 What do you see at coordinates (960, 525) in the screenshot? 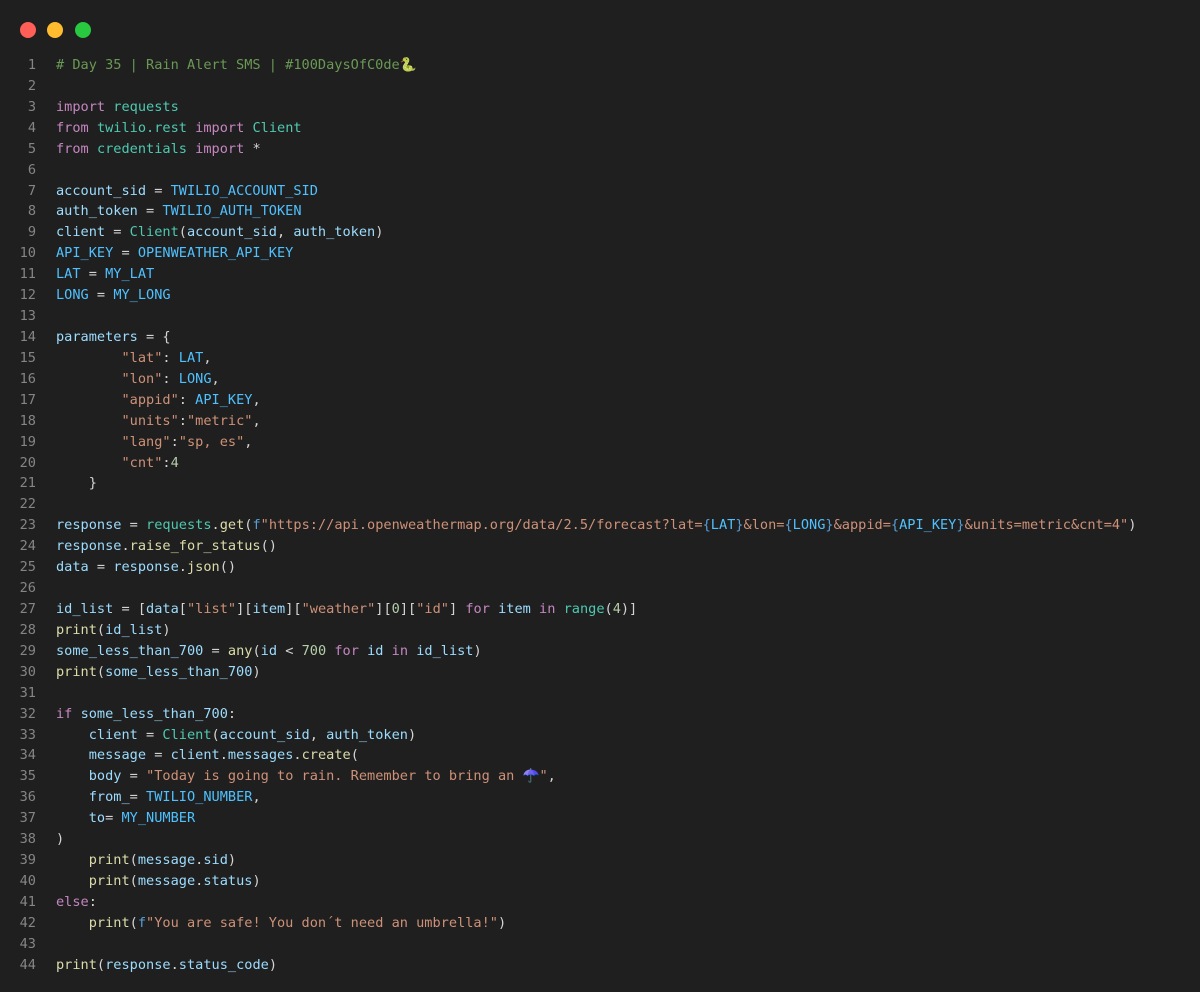
I see `code-token: }` at bounding box center [960, 525].